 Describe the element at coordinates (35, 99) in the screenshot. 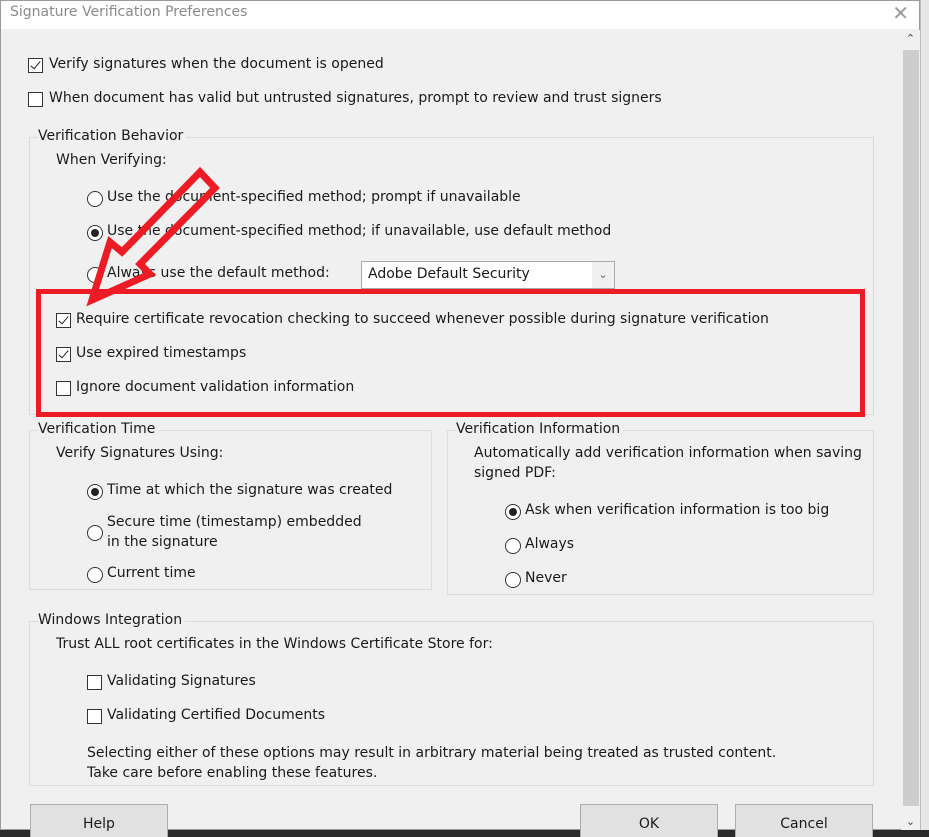

I see `prompt-trust-signers-checkbox` at that location.